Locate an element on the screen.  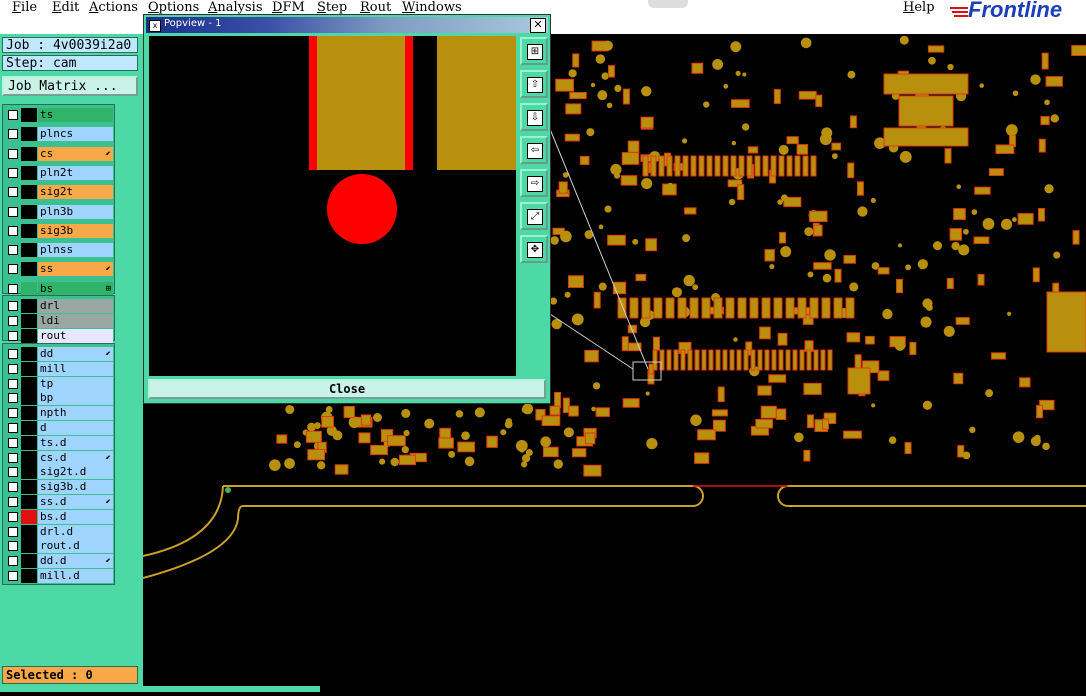
layer-row-bs-d: bs.d is located at coordinates (59, 516).